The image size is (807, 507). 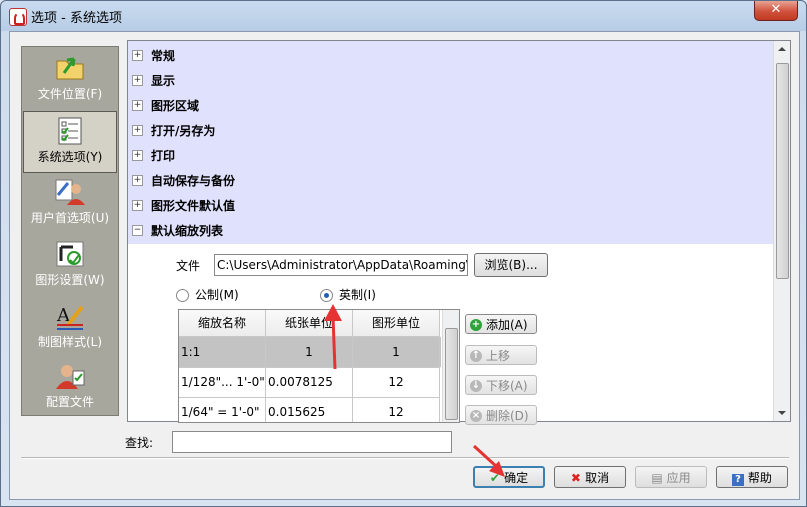 What do you see at coordinates (76, 18) in the screenshot?
I see `window-title: 选项 - 系统选项` at bounding box center [76, 18].